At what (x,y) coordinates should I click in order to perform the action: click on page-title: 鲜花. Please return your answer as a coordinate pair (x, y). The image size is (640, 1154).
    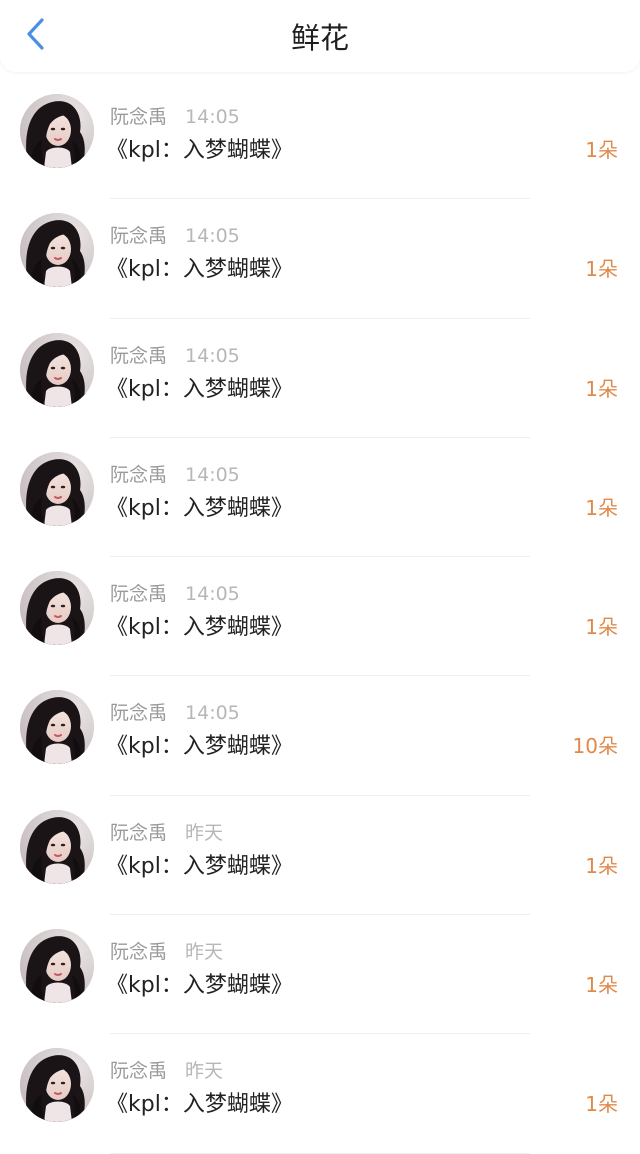
    Looking at the image, I should click on (319, 38).